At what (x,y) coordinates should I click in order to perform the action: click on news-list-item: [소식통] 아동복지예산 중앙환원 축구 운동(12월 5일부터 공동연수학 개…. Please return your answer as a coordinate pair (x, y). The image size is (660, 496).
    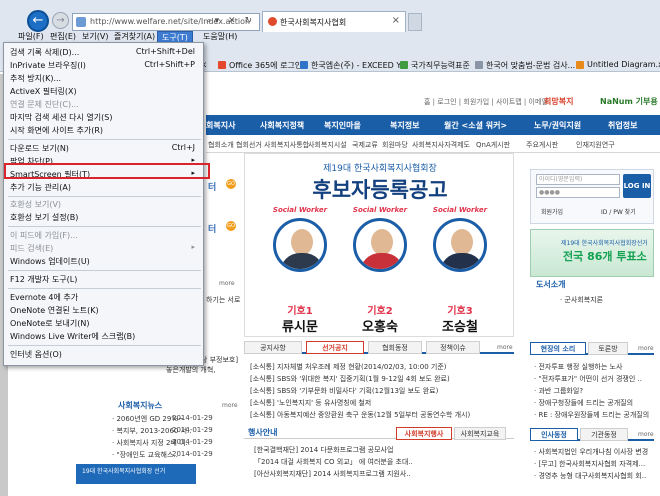
    Looking at the image, I should click on (360, 415).